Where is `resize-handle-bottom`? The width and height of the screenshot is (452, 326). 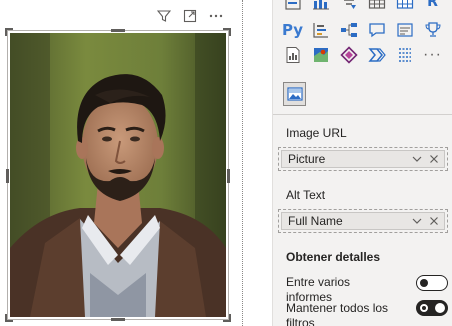
resize-handle-bottom is located at coordinates (118, 319).